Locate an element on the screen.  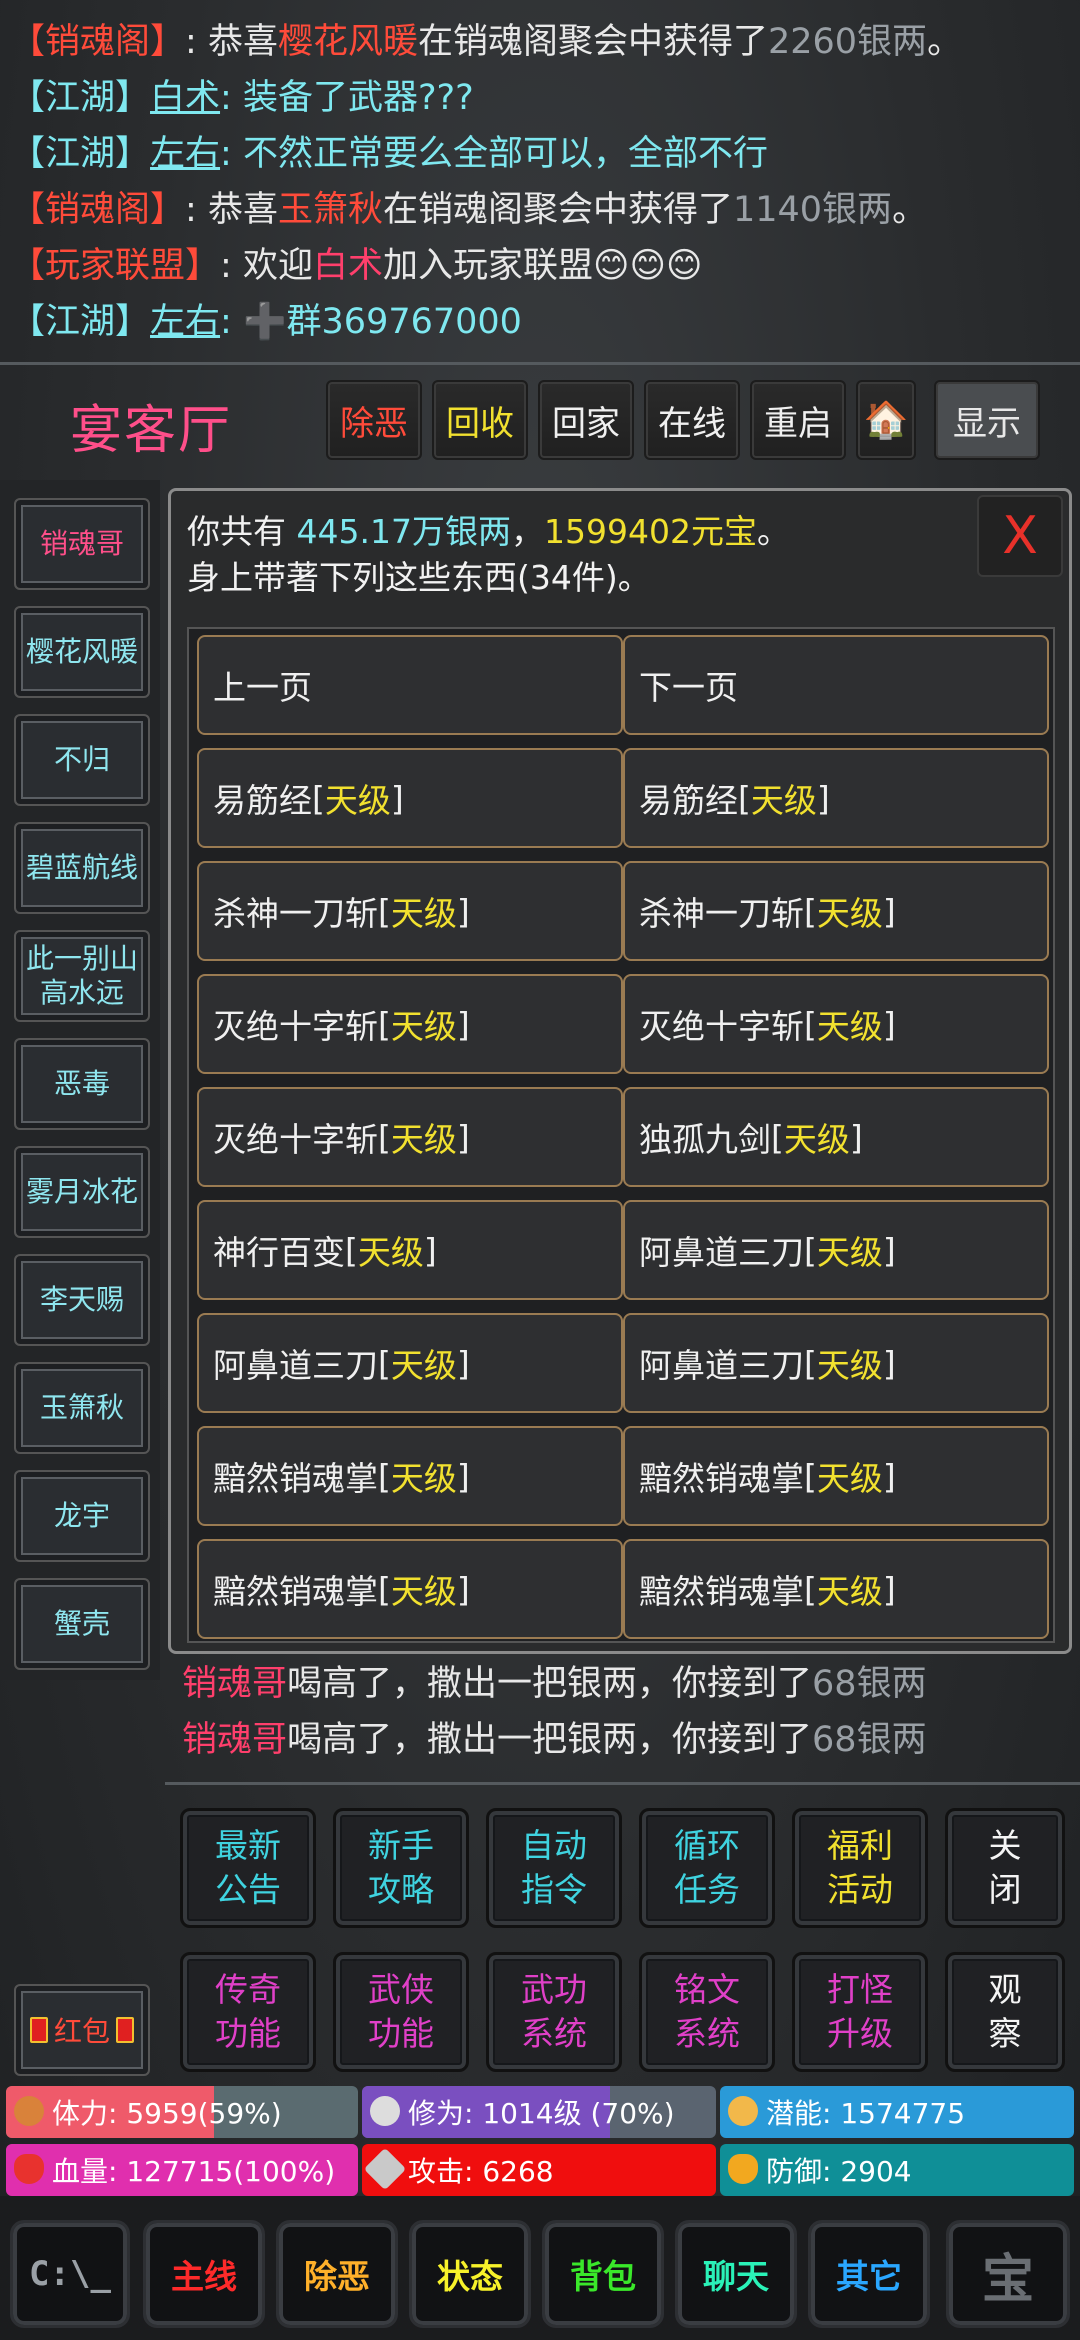
display-button: 显示 is located at coordinates (987, 420).